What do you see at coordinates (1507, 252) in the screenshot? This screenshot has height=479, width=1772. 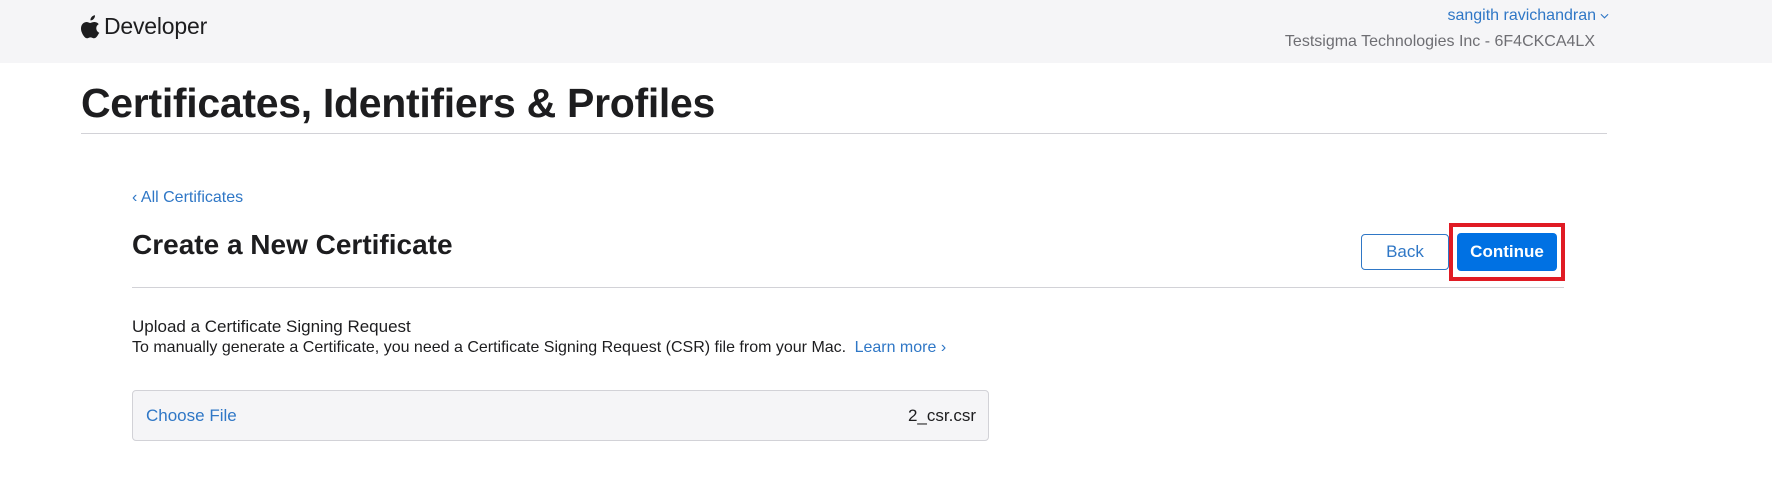 I see `continue-button: Continue` at bounding box center [1507, 252].